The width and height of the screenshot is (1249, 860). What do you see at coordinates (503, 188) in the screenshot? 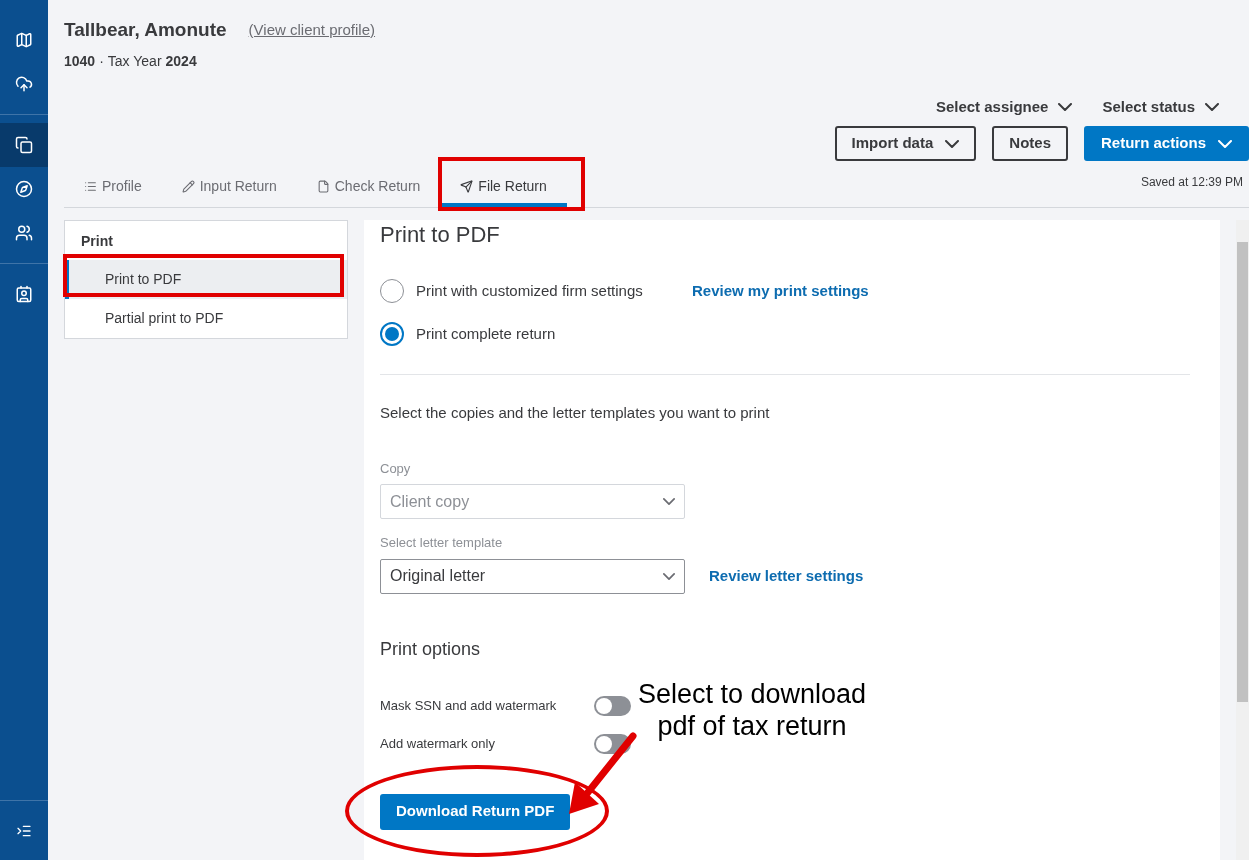
I see `tab: File Return` at bounding box center [503, 188].